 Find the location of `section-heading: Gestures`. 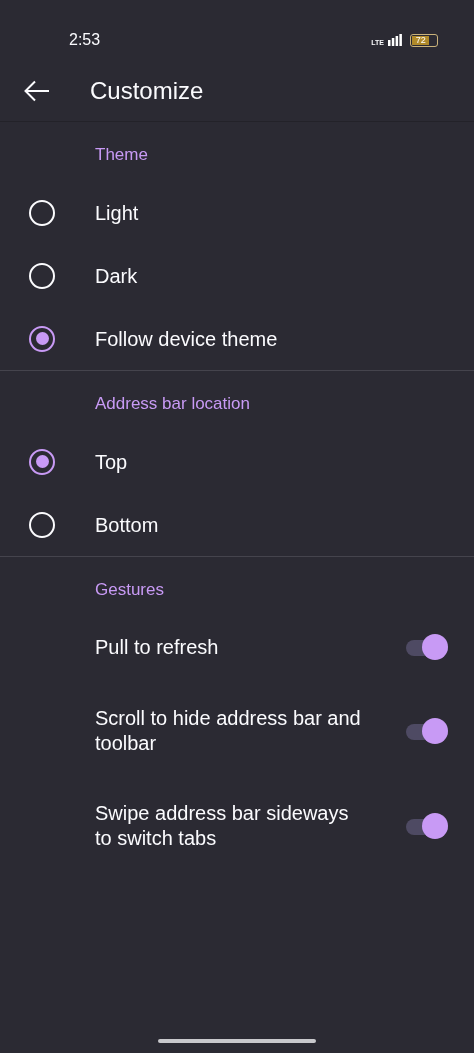

section-heading: Gestures is located at coordinates (129, 590).